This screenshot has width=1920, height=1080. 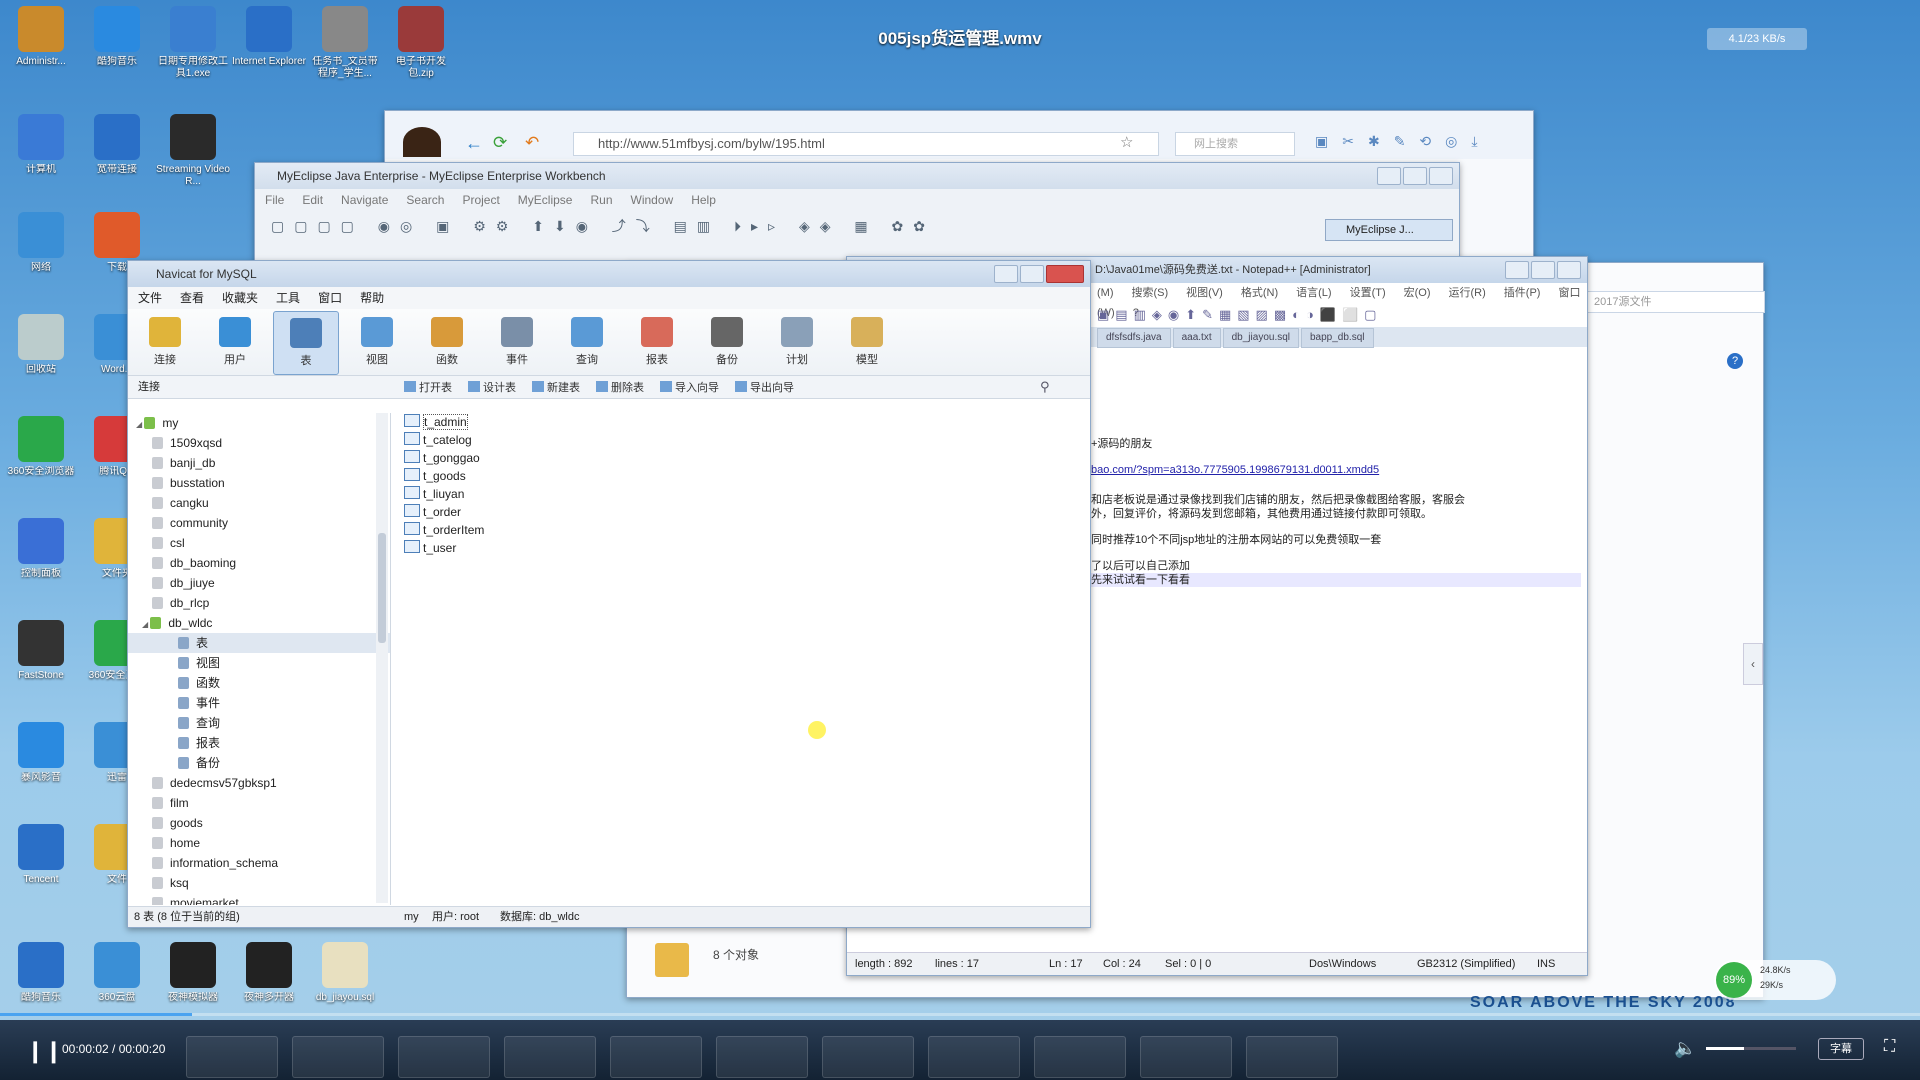 I want to click on desktop-icon: 暴风影音, so click(x=41, y=764).